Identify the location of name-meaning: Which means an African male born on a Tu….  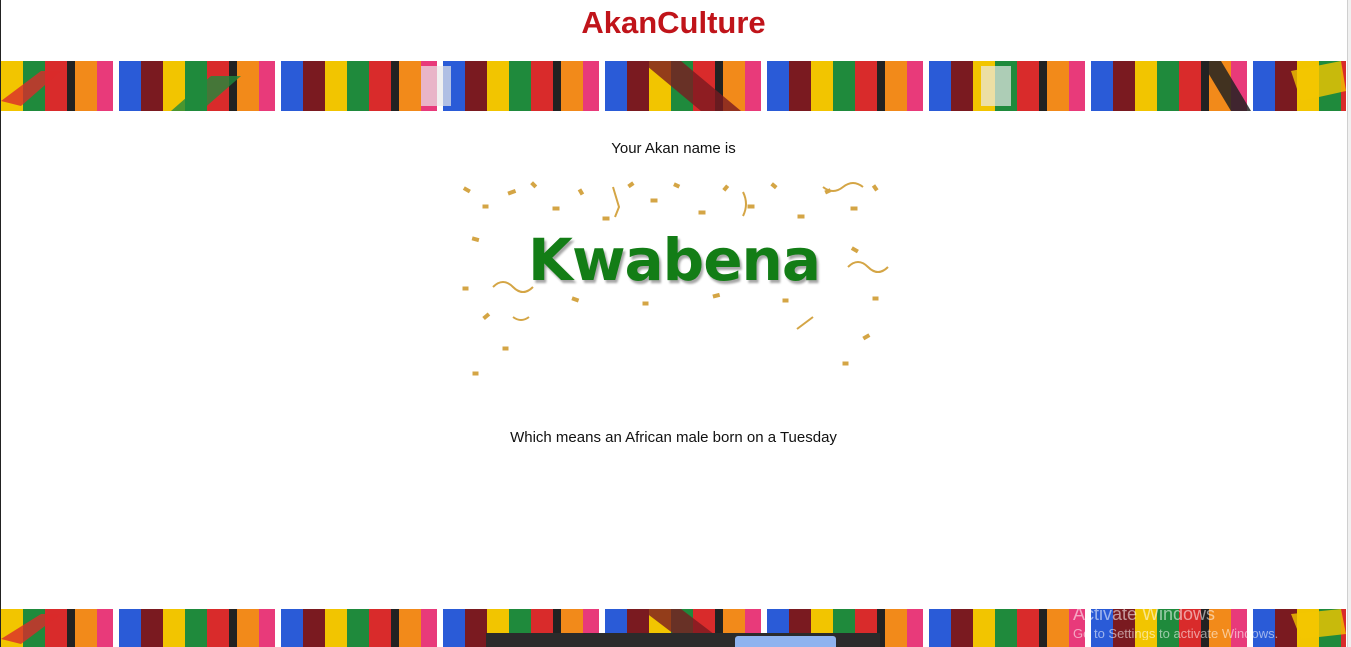
(673, 437).